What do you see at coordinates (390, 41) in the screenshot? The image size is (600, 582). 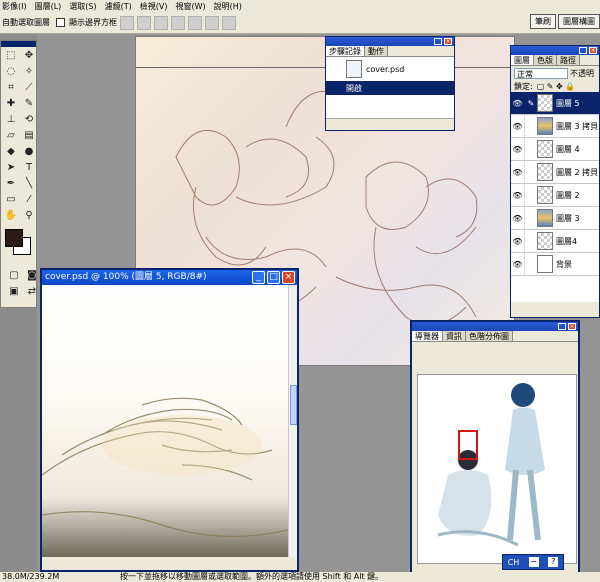 I see `history-titlebar: _ ×` at bounding box center [390, 41].